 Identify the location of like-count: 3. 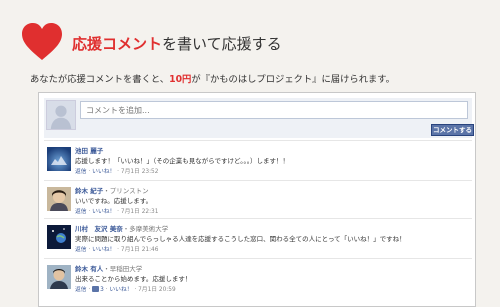
(102, 290).